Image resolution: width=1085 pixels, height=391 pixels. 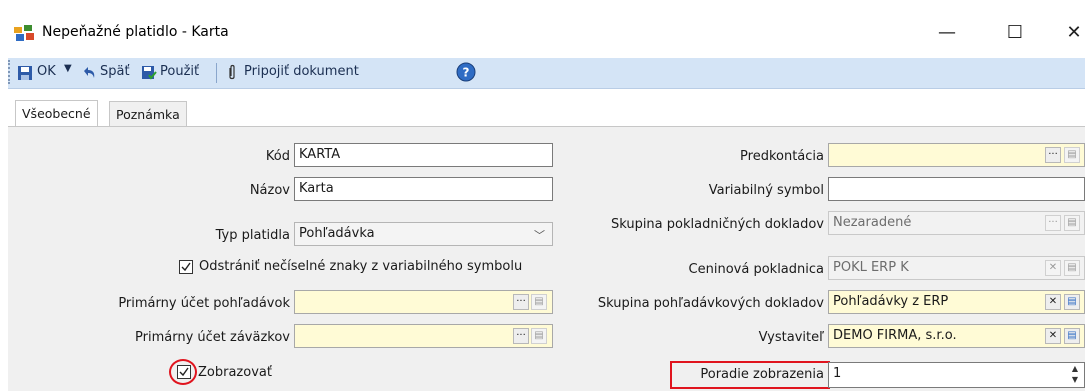 What do you see at coordinates (791, 337) in the screenshot?
I see `vystavitel-label: Vystaviteľ` at bounding box center [791, 337].